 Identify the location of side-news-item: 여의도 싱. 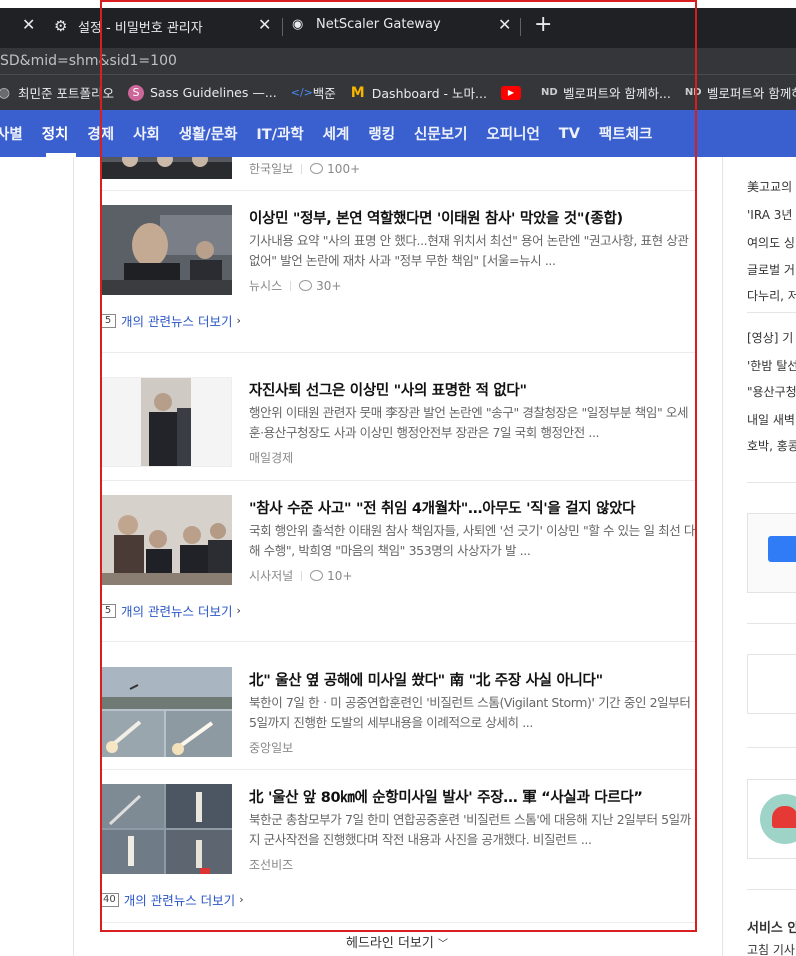
(771, 242).